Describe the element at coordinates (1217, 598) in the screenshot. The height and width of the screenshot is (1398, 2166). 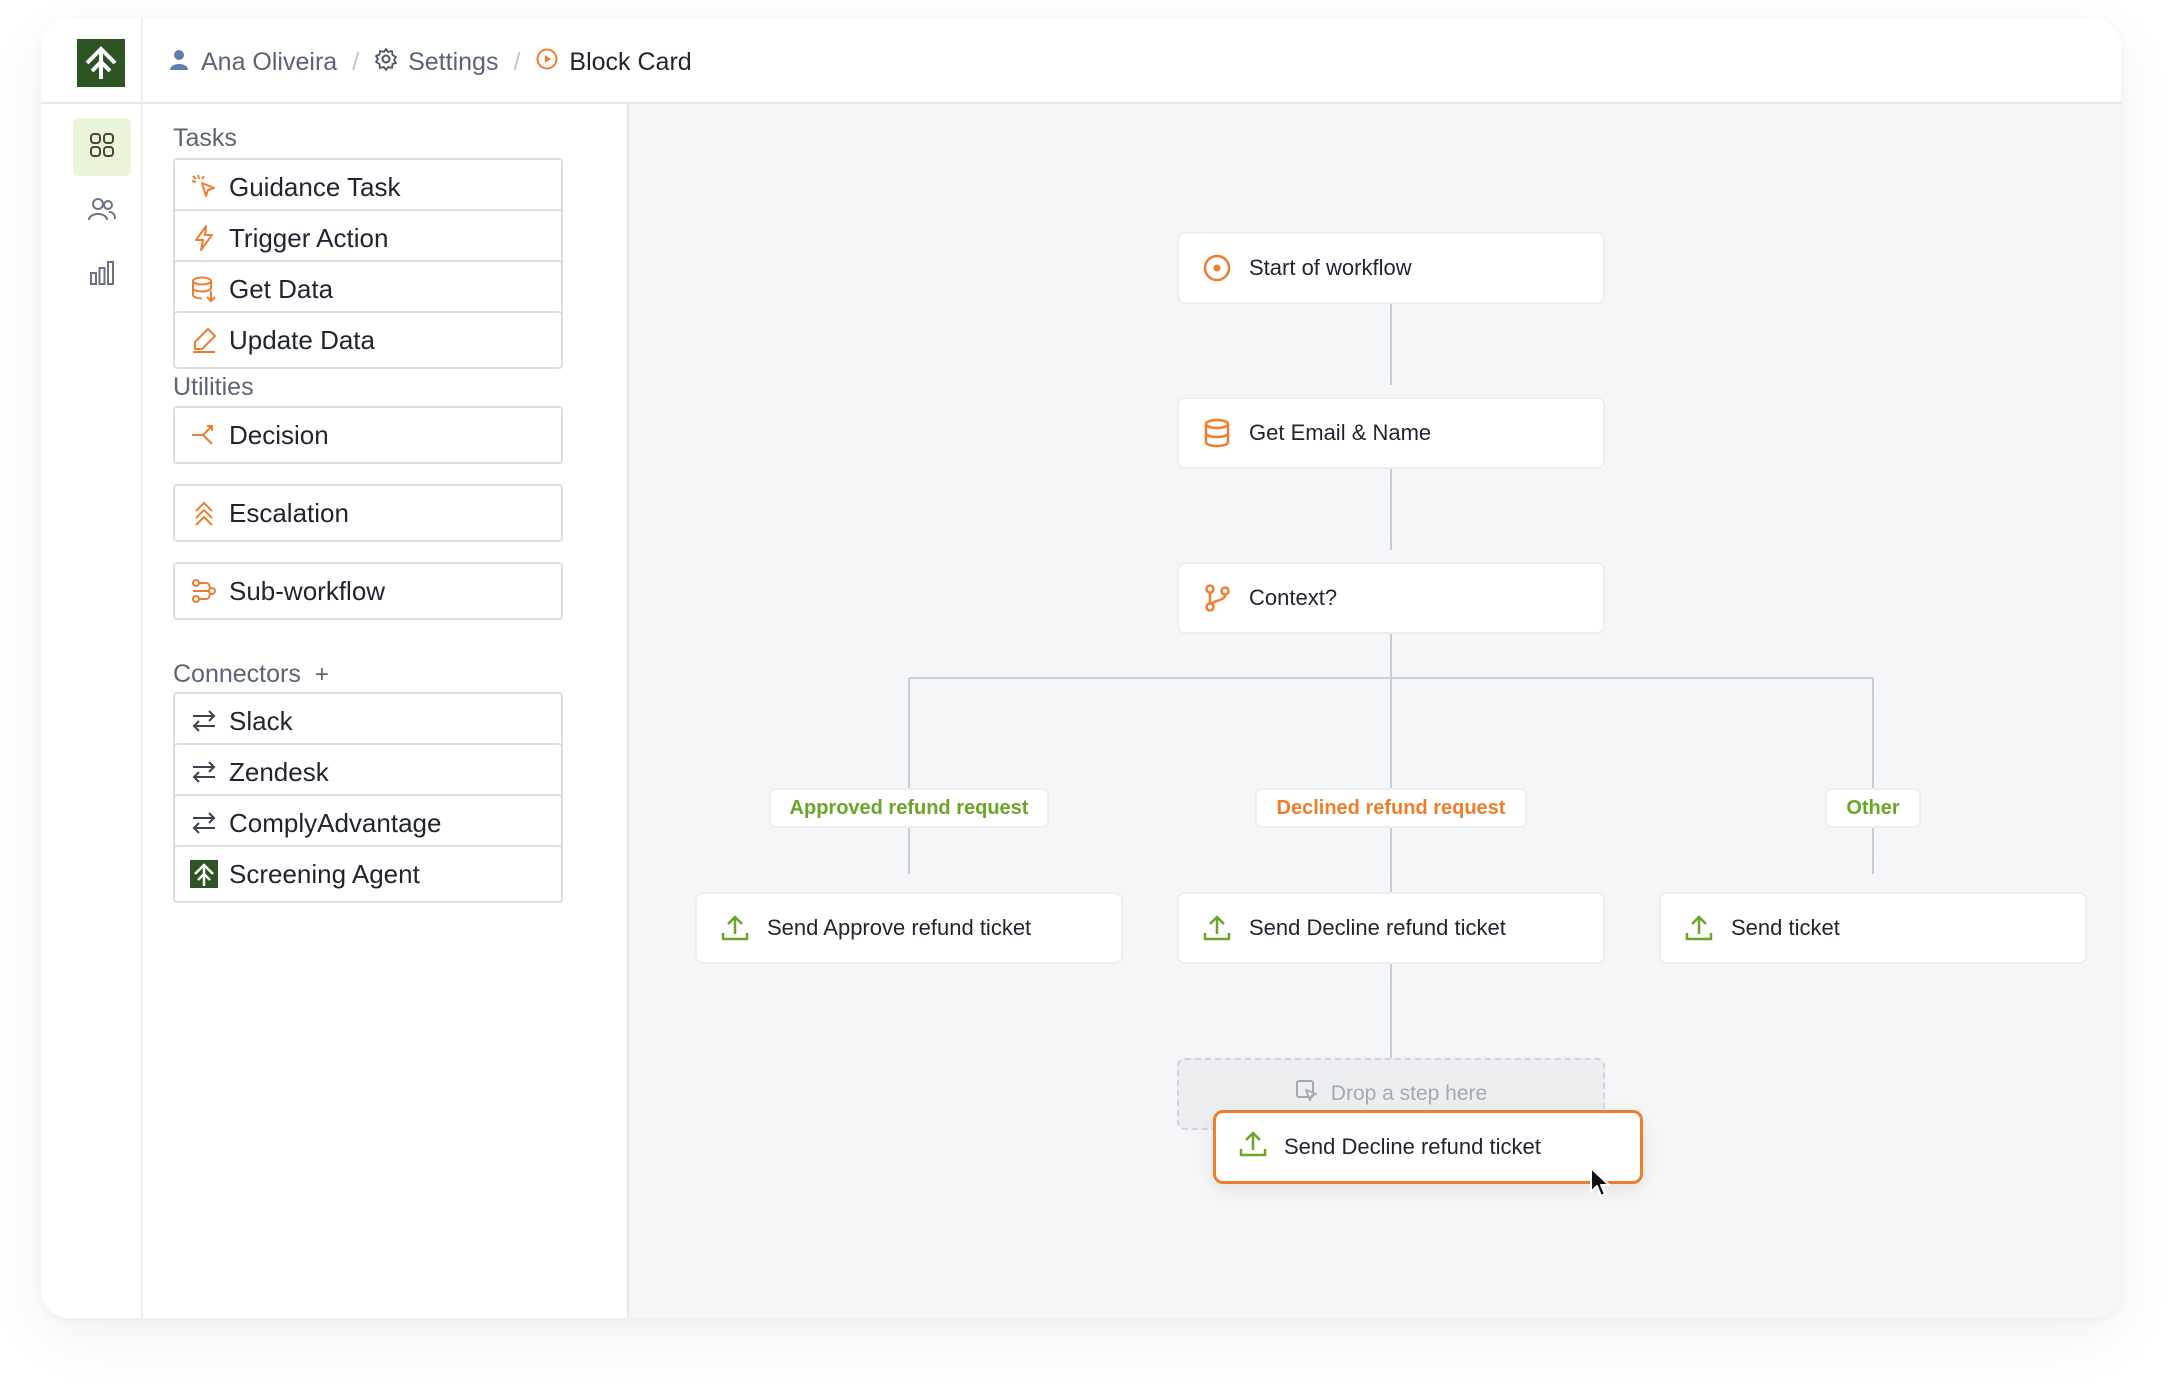
I see `git-branch-icon` at that location.